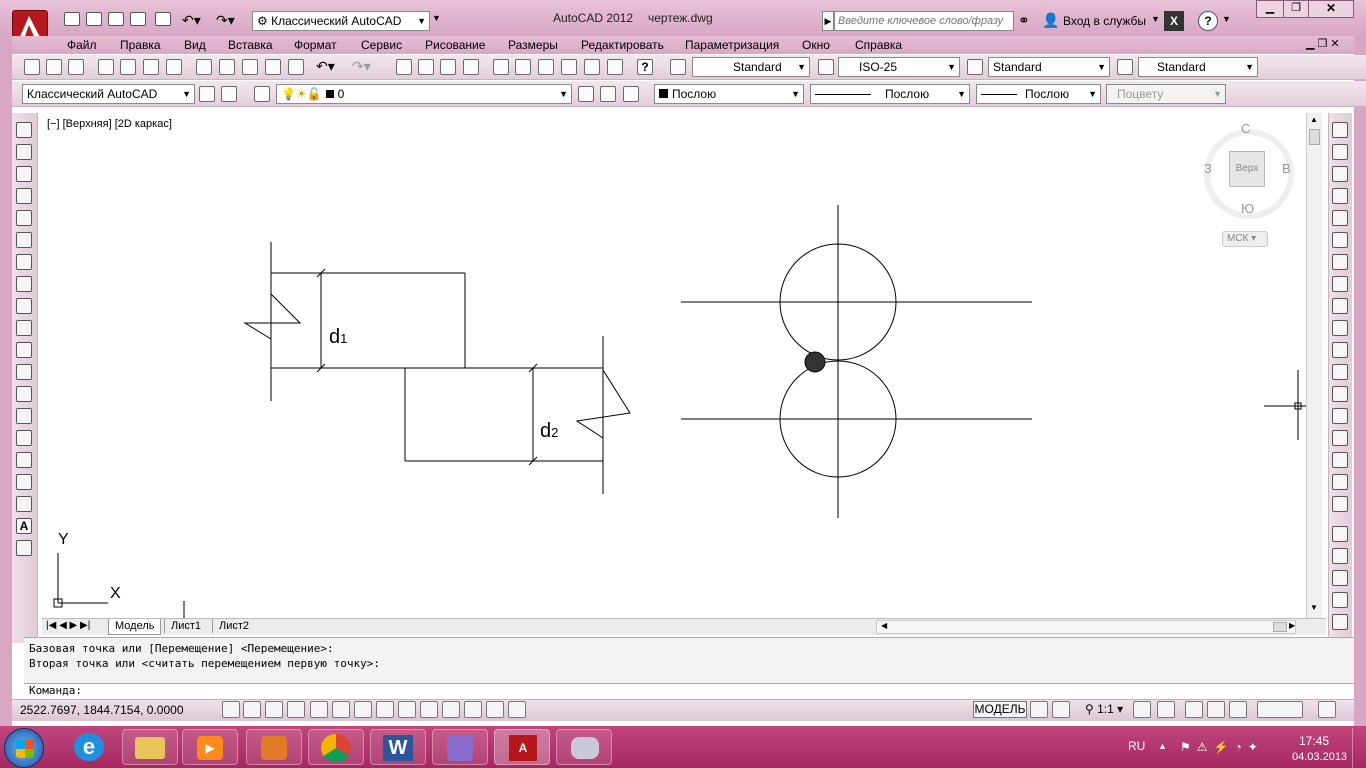  What do you see at coordinates (336, 747) in the screenshot?
I see `chrome-icon` at bounding box center [336, 747].